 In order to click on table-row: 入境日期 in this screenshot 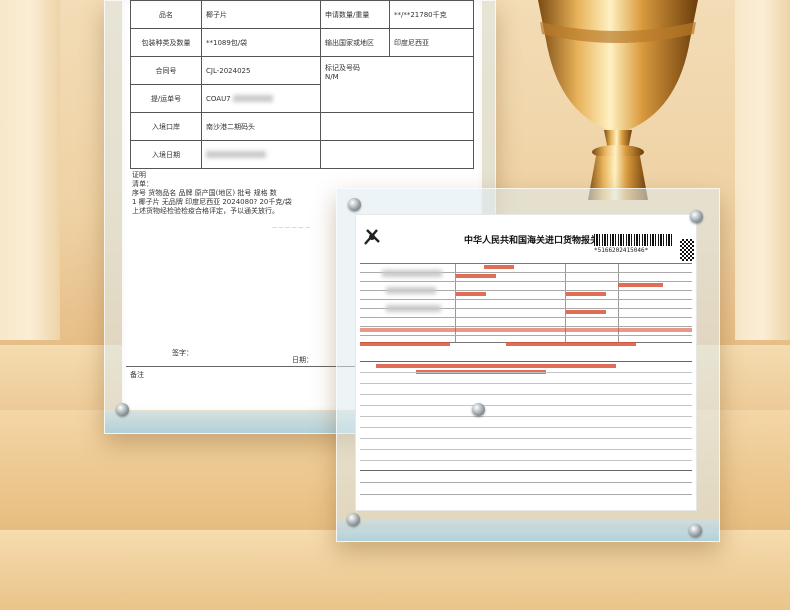, I will do `click(302, 154)`.